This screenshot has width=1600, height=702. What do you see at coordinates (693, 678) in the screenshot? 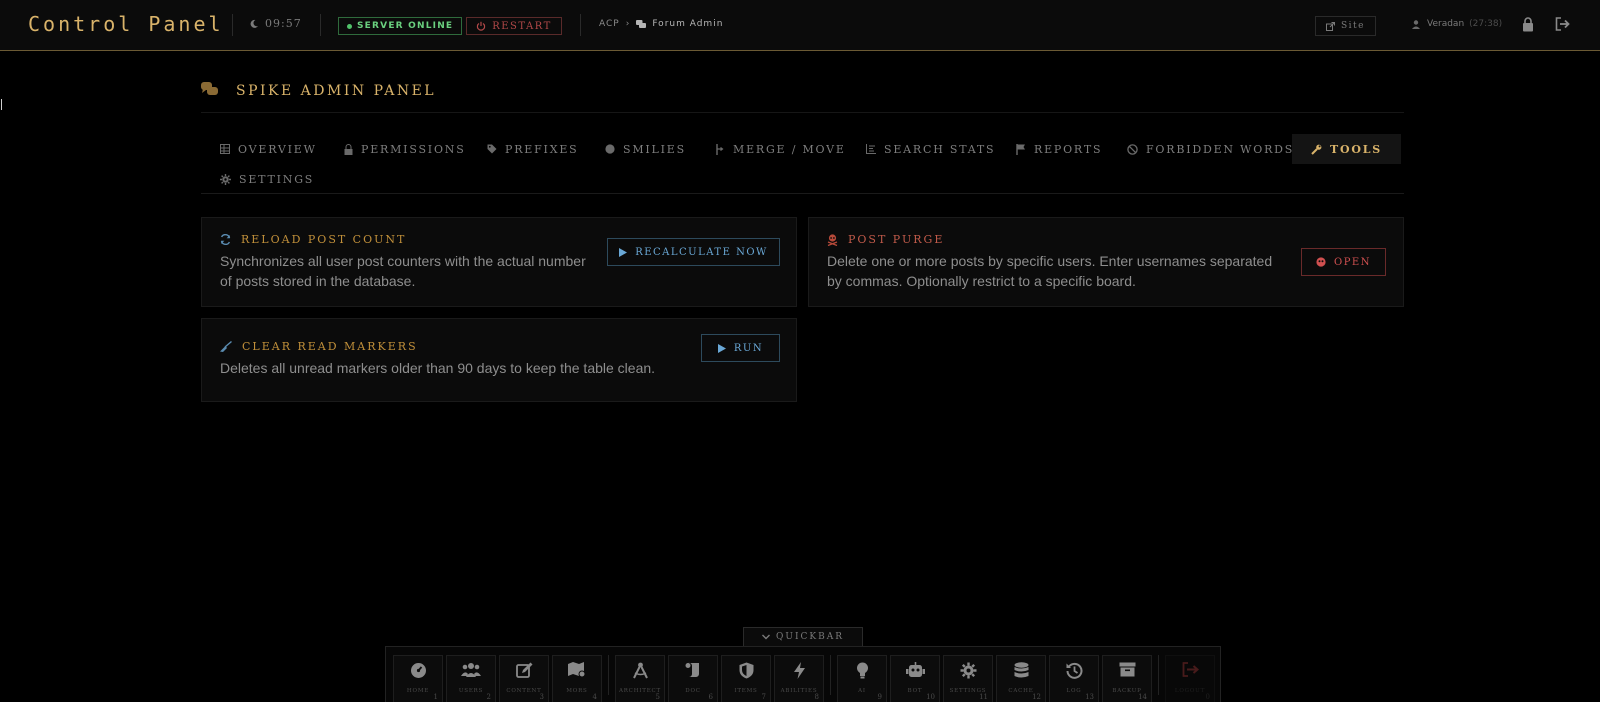
I see `quickbar-item-doc: DOC 6` at bounding box center [693, 678].